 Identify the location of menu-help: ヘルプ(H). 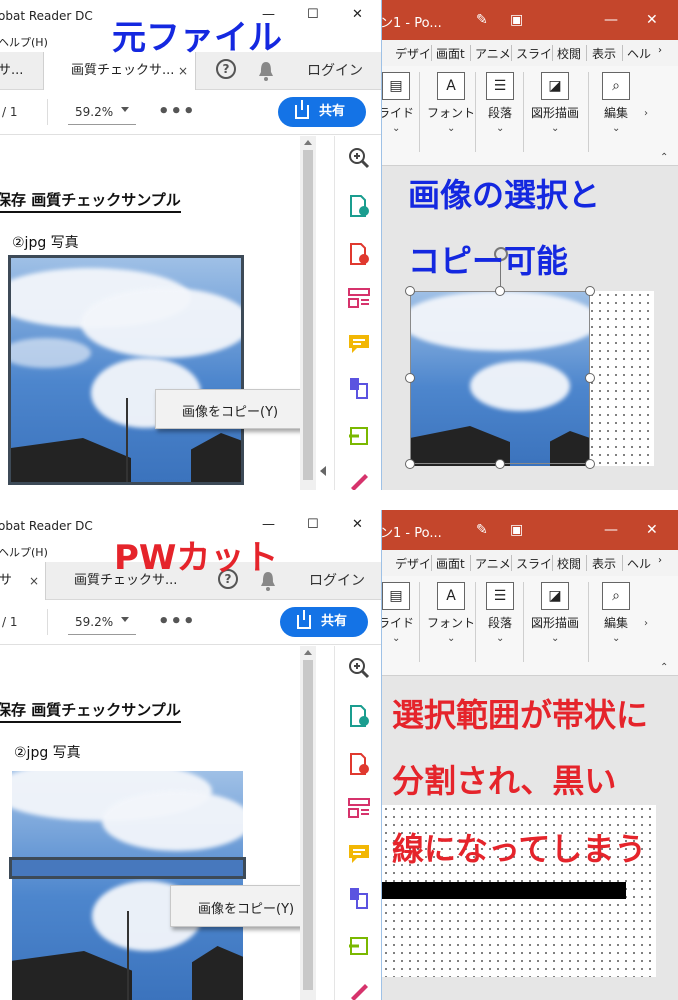
(24, 42).